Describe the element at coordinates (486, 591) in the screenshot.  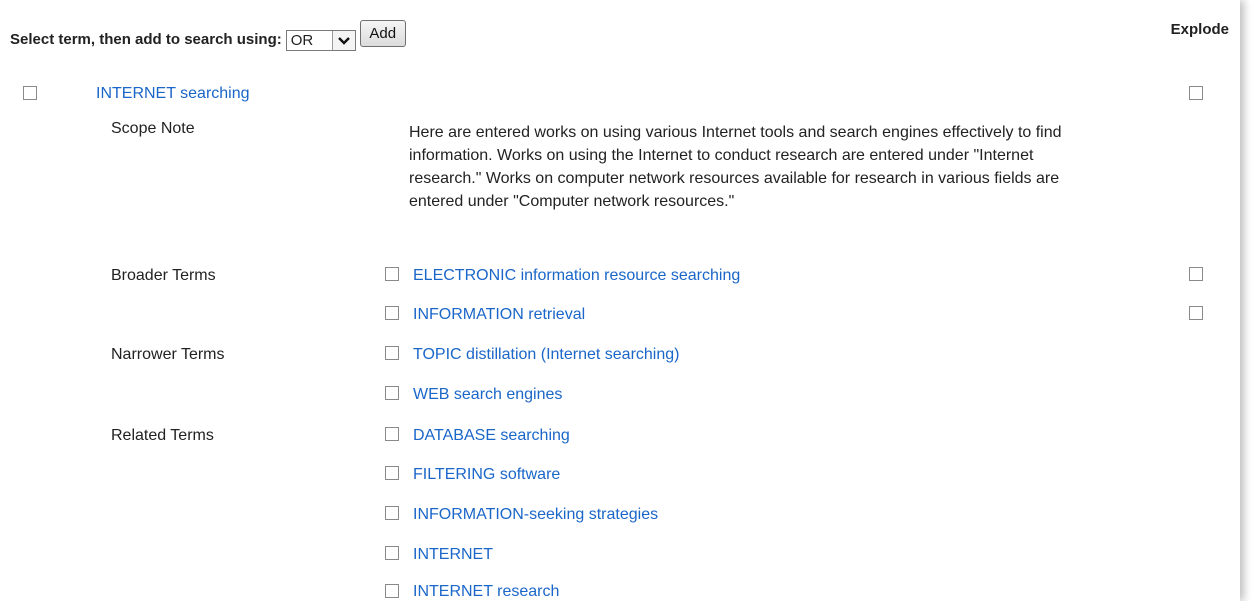
I see `related-term-link: INTERNET research` at that location.